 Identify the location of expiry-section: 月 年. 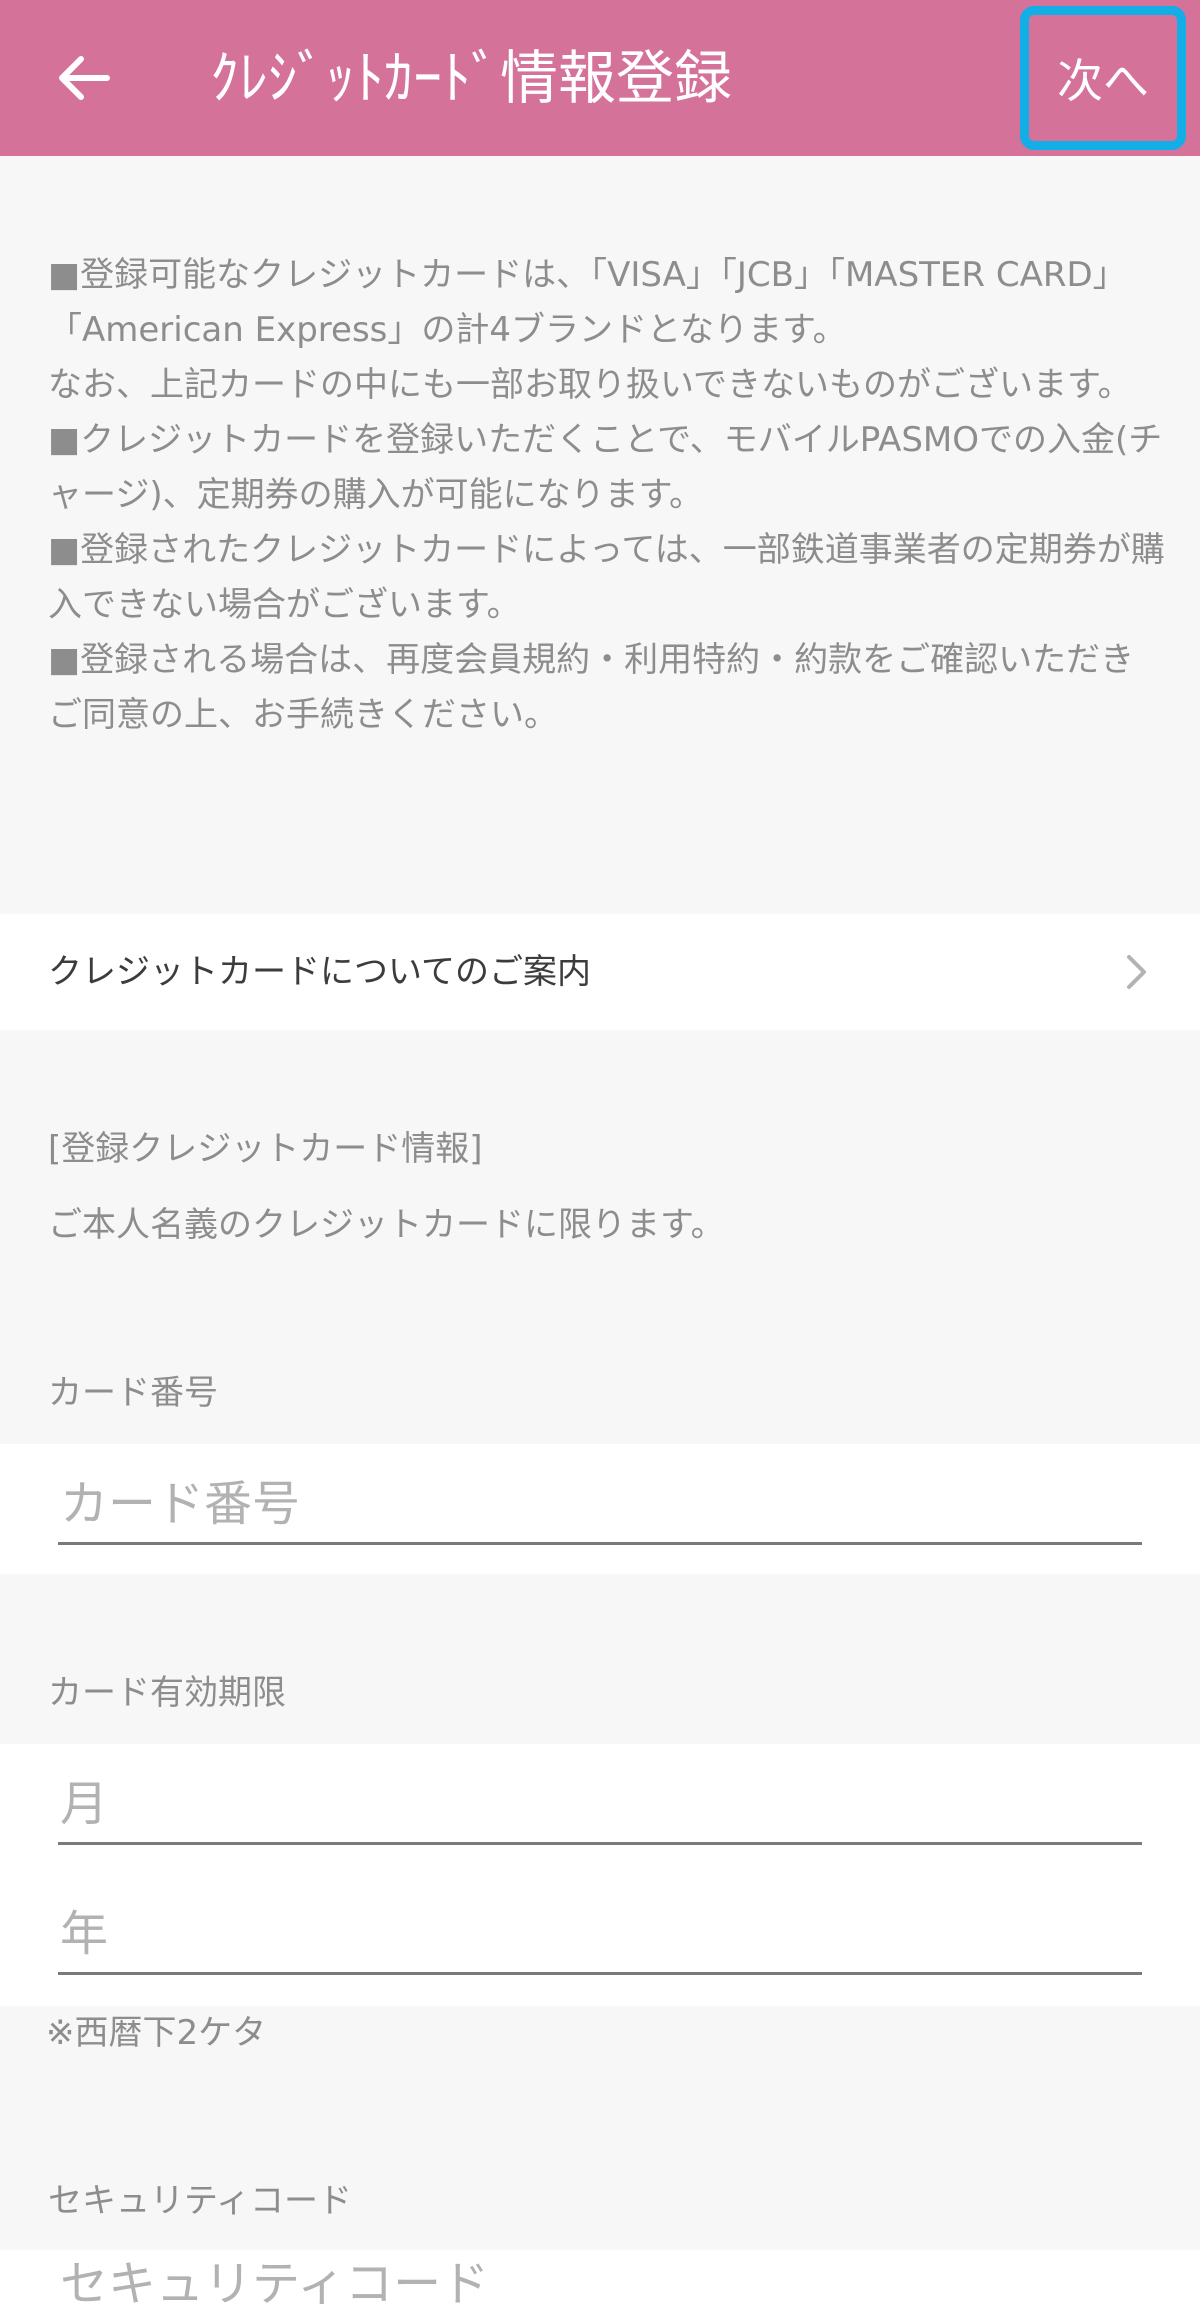
(600, 1875).